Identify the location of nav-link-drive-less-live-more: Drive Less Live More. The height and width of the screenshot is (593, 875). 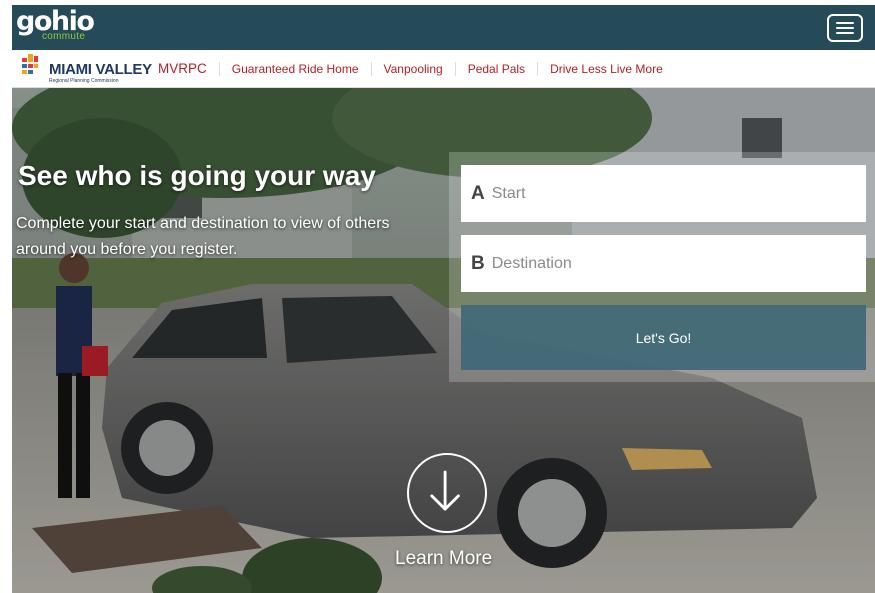
(606, 69).